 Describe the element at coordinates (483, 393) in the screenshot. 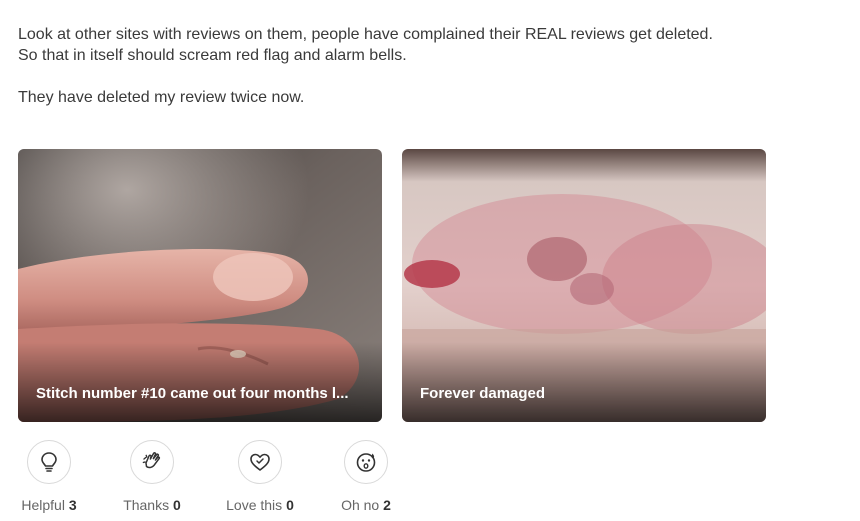

I see `photo-caption: Forever damaged` at that location.